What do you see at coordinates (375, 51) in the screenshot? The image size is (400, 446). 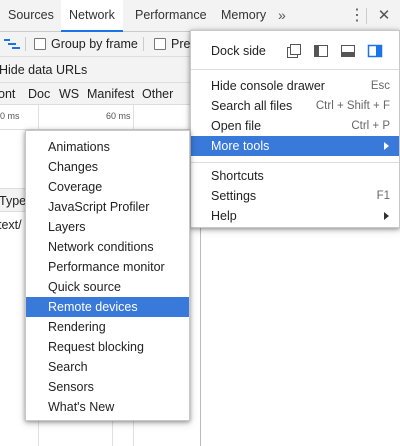 I see `dock-right-icon` at bounding box center [375, 51].